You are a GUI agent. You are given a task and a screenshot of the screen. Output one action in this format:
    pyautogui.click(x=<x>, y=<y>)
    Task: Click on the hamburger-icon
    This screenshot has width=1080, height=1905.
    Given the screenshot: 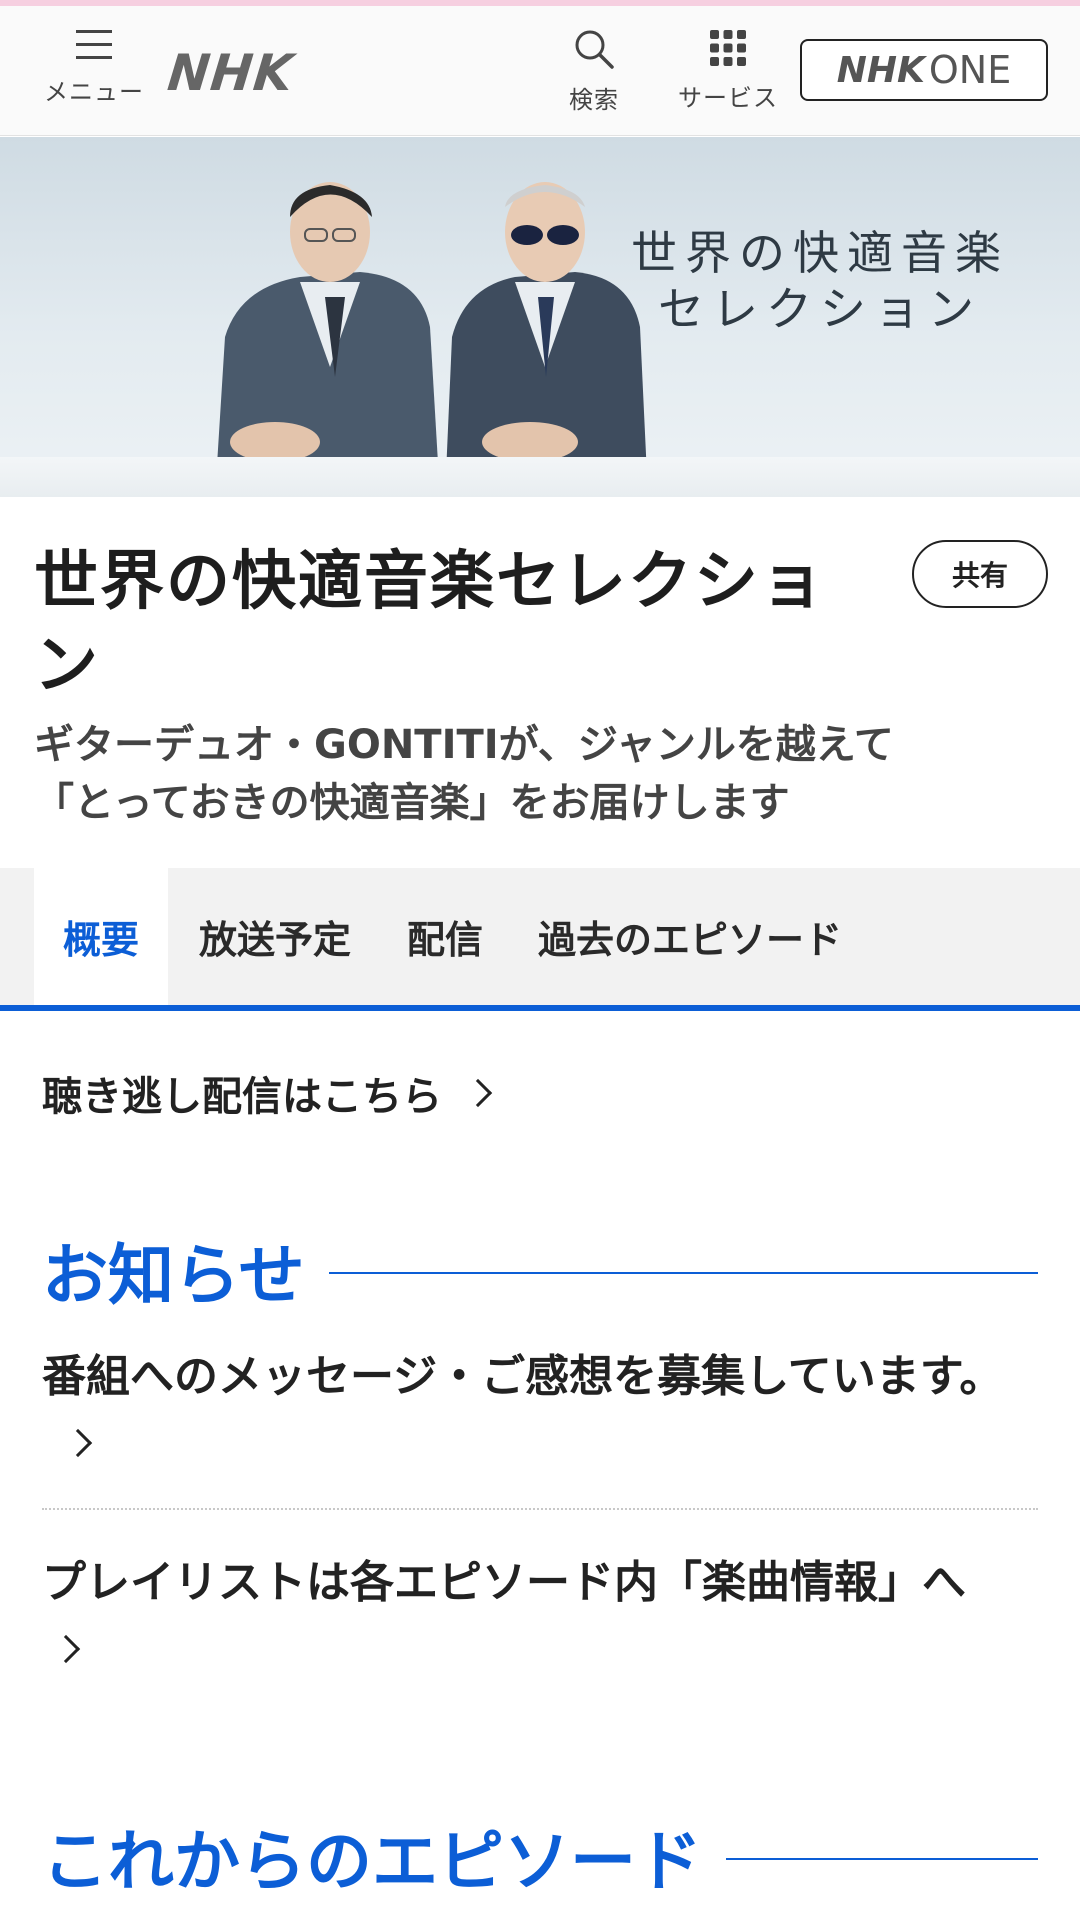 What is the action you would take?
    pyautogui.click(x=94, y=44)
    